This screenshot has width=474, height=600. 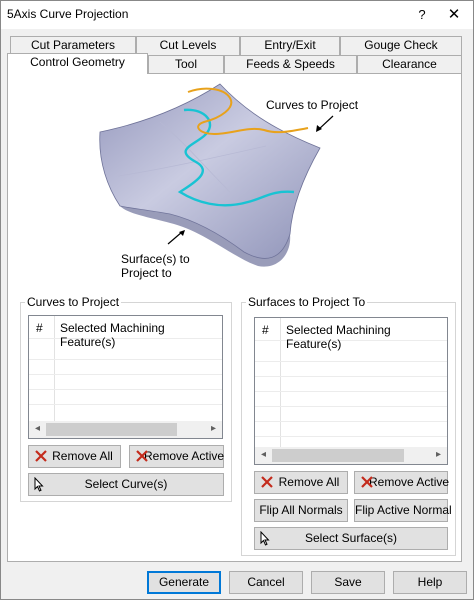 What do you see at coordinates (401, 482) in the screenshot?
I see `surfaces-remove-active-button: Remove Active` at bounding box center [401, 482].